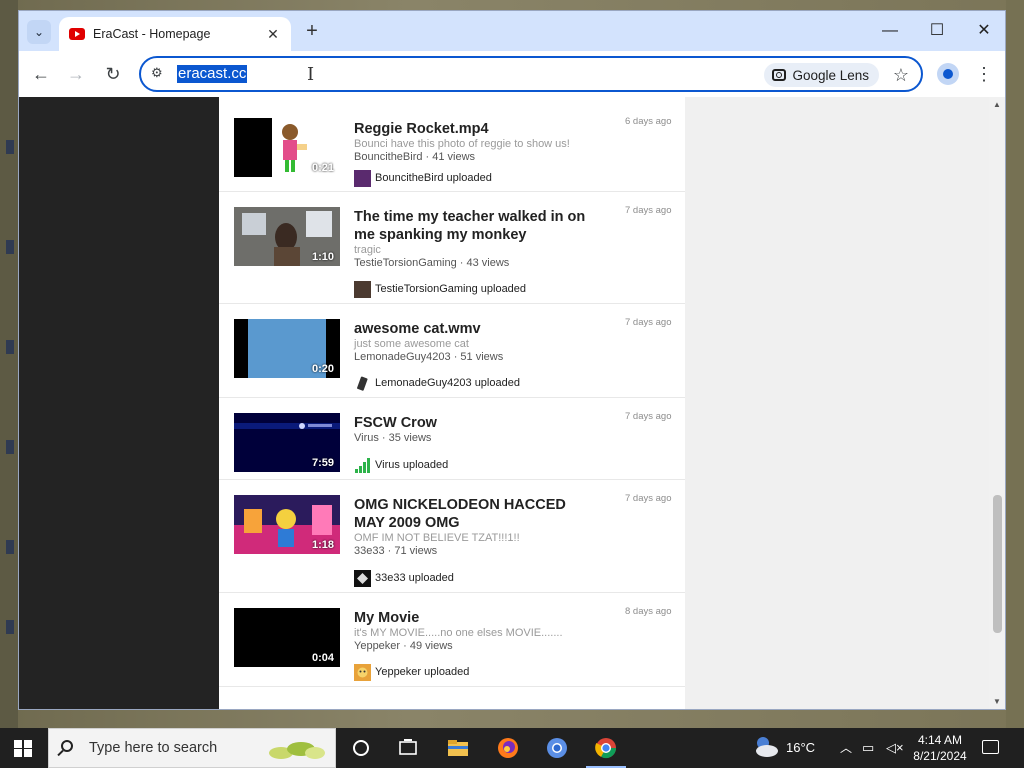  Describe the element at coordinates (287, 348) in the screenshot. I see `video-thumbnail: 0:20` at that location.